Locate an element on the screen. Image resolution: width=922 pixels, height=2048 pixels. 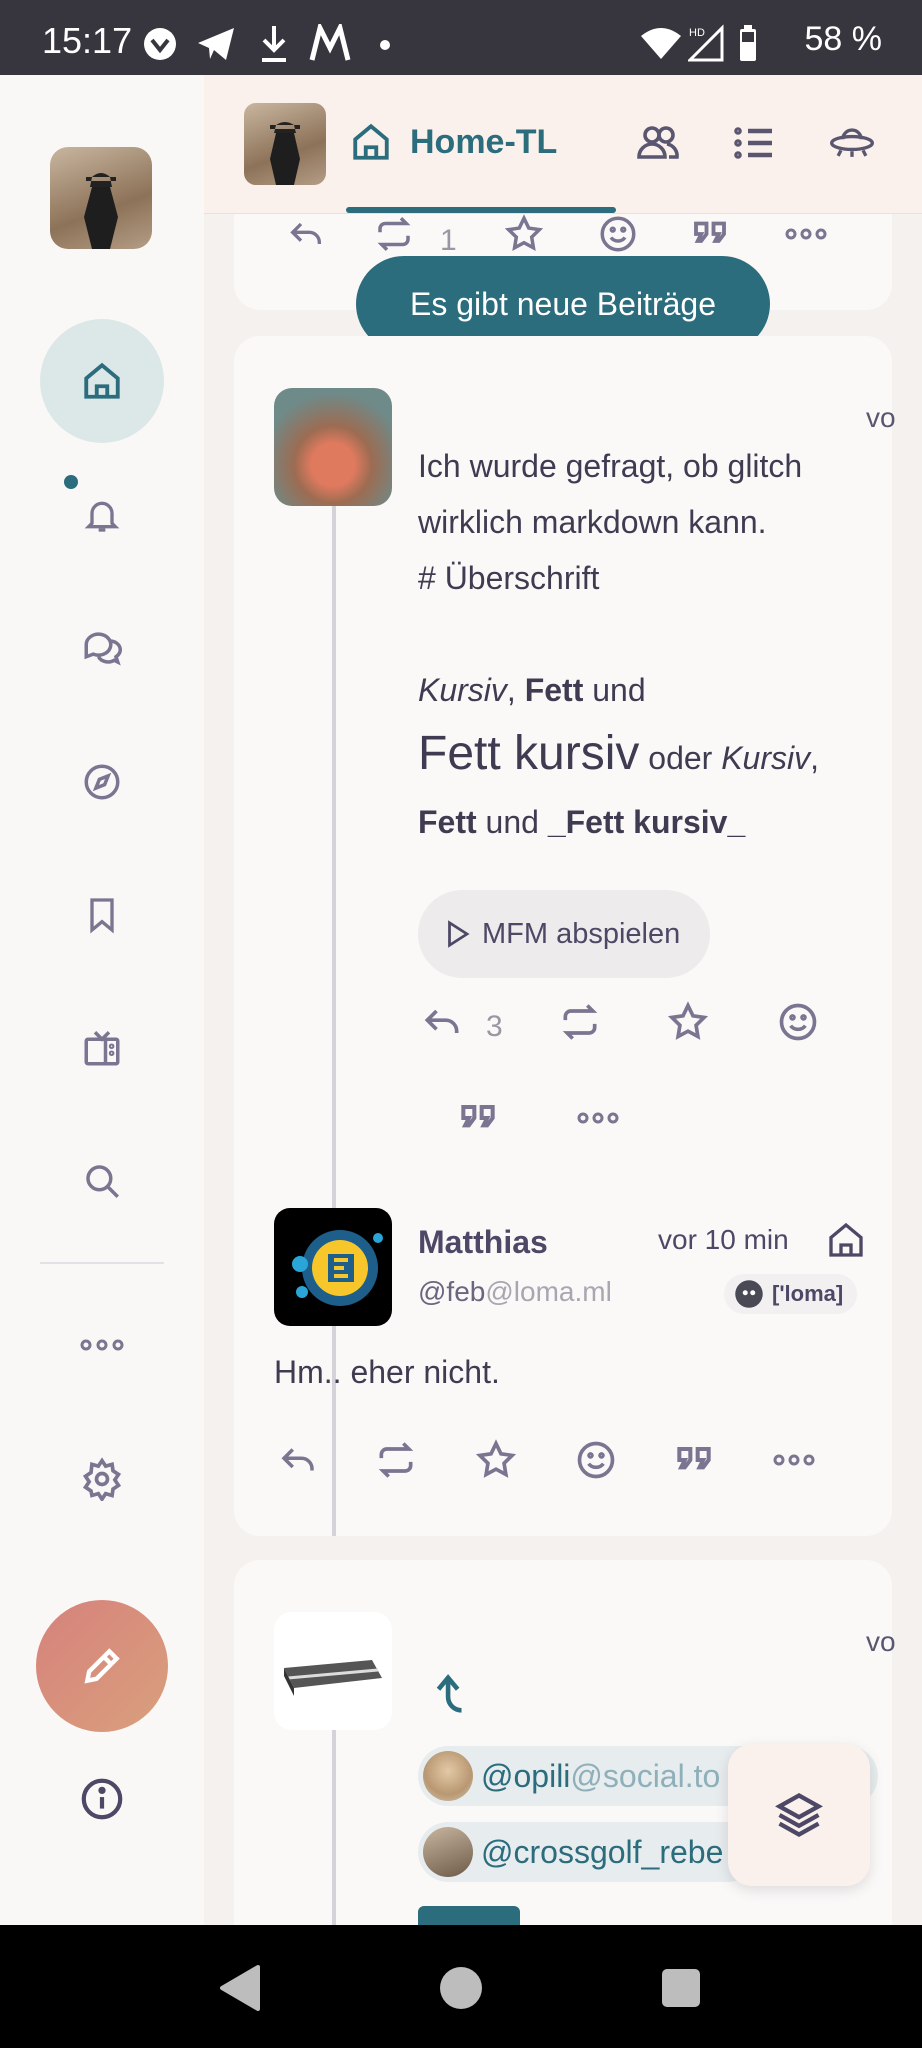
mfm-sep: , is located at coordinates (814, 758).